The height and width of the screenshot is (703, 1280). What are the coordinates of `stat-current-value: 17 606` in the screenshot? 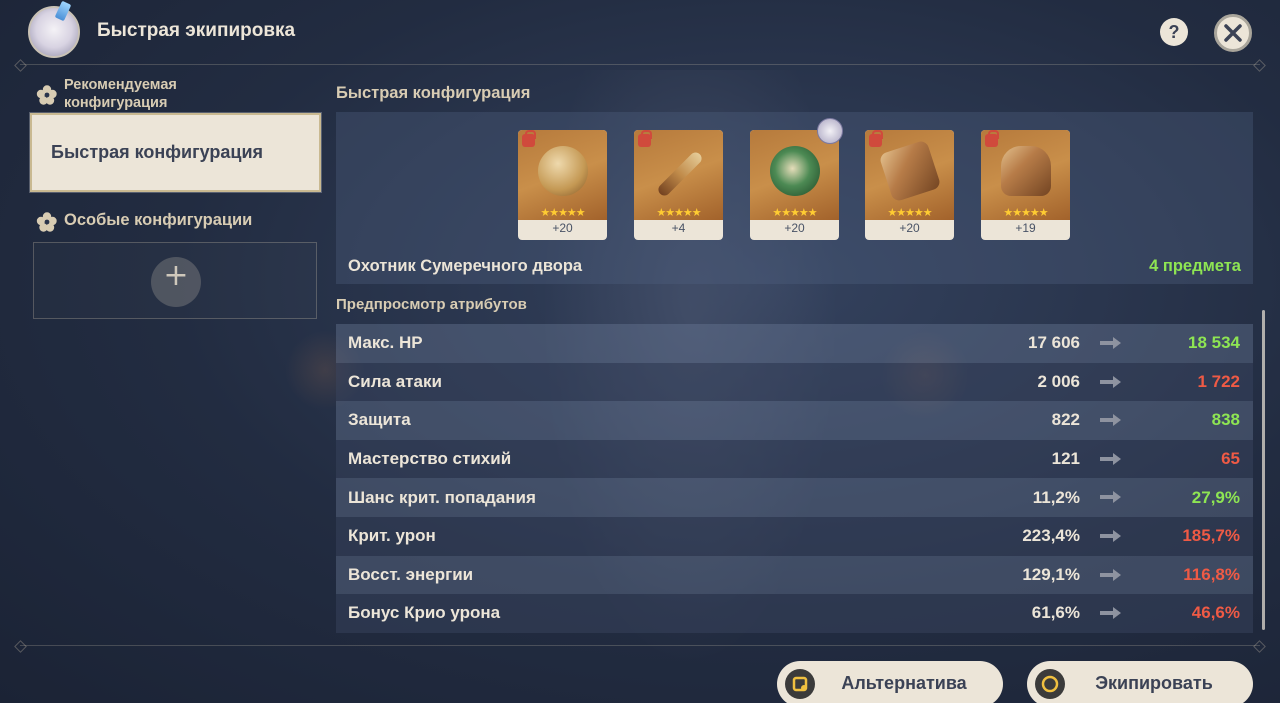 It's located at (1054, 343).